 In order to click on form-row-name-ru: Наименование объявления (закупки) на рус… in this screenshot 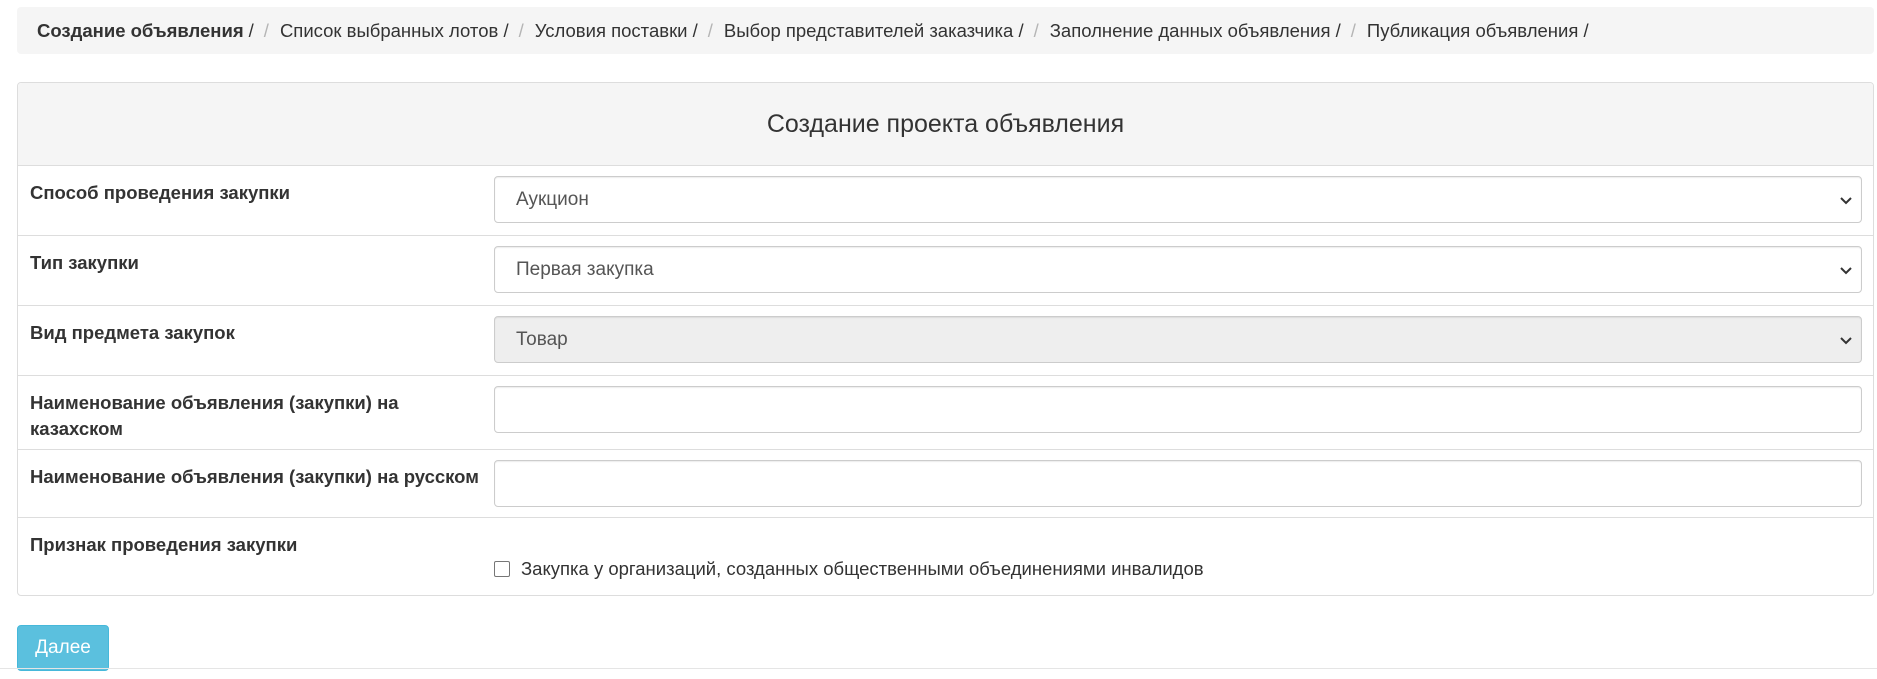, I will do `click(945, 484)`.